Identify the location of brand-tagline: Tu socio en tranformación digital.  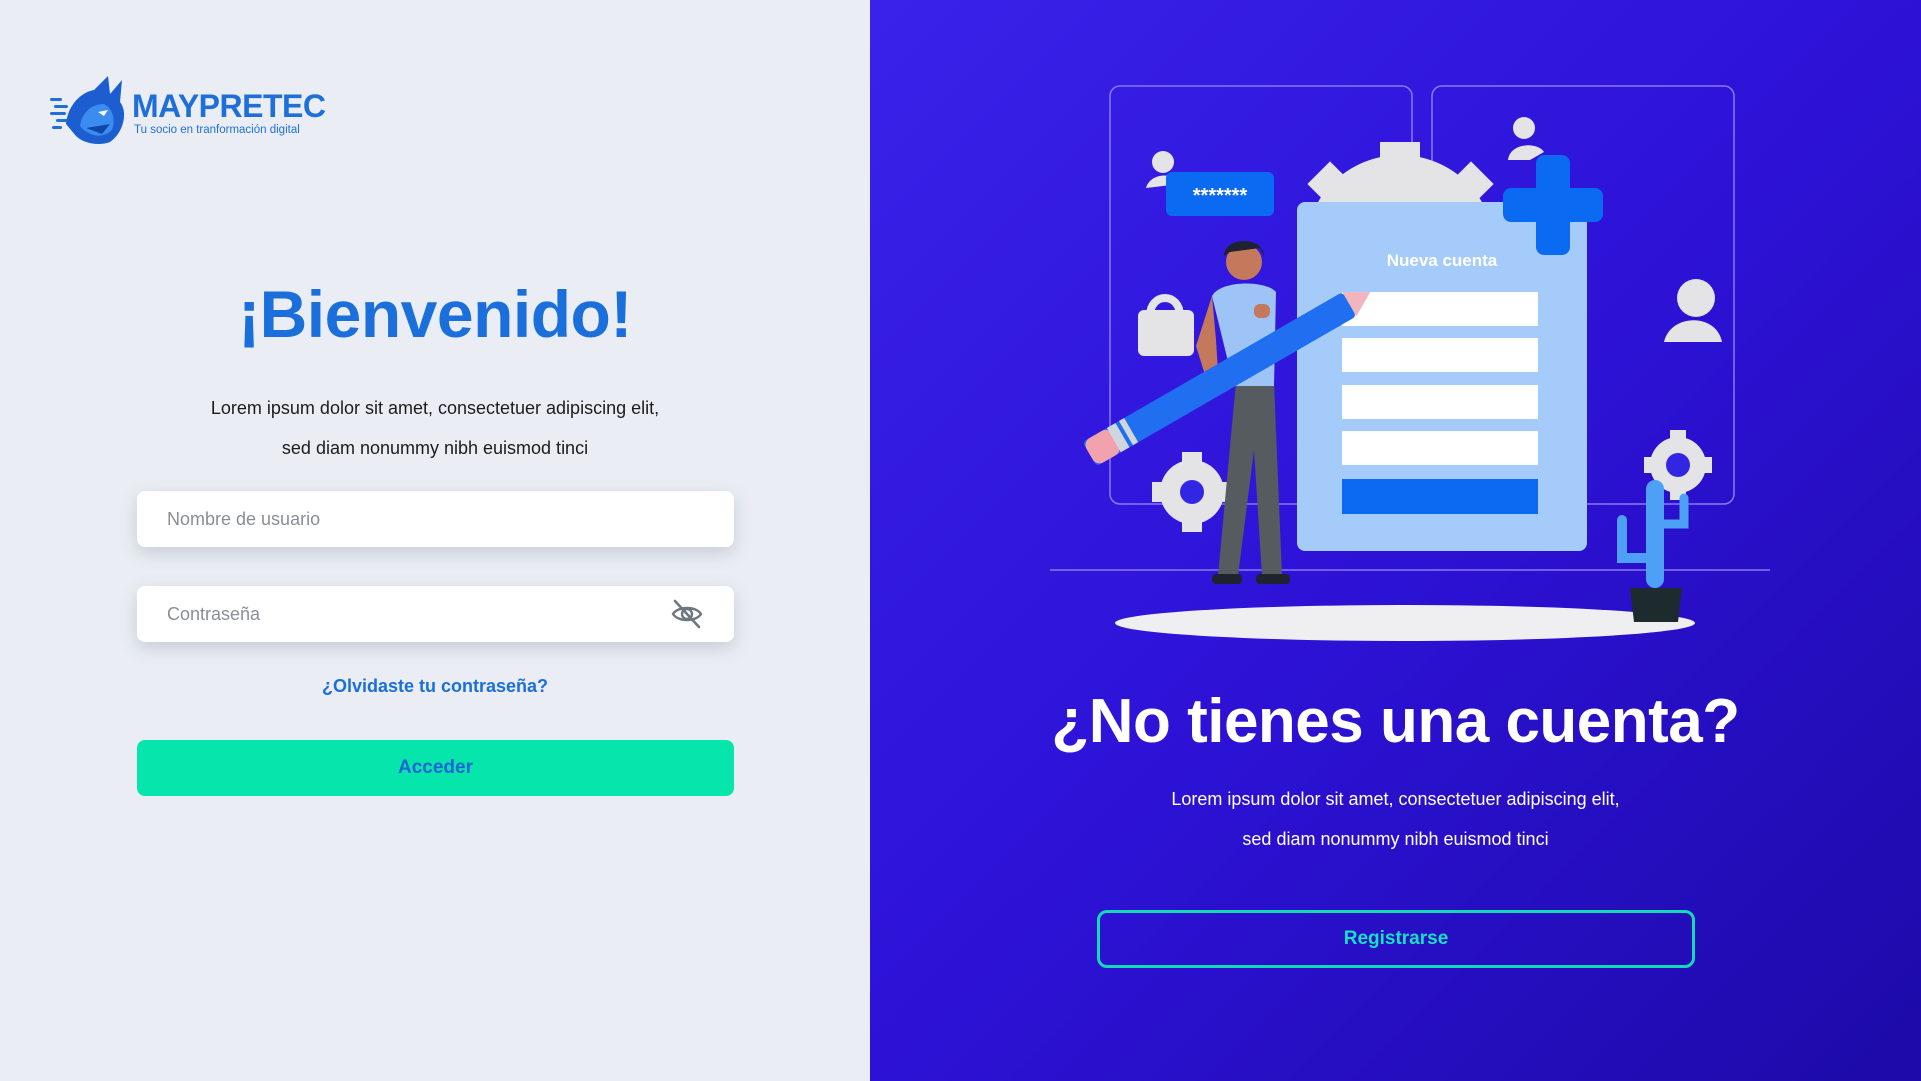
(217, 130).